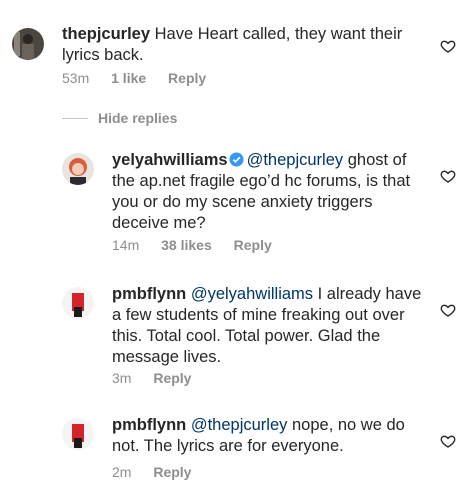 This screenshot has width=476, height=500. What do you see at coordinates (75, 78) in the screenshot?
I see `timestamp: 53m` at bounding box center [75, 78].